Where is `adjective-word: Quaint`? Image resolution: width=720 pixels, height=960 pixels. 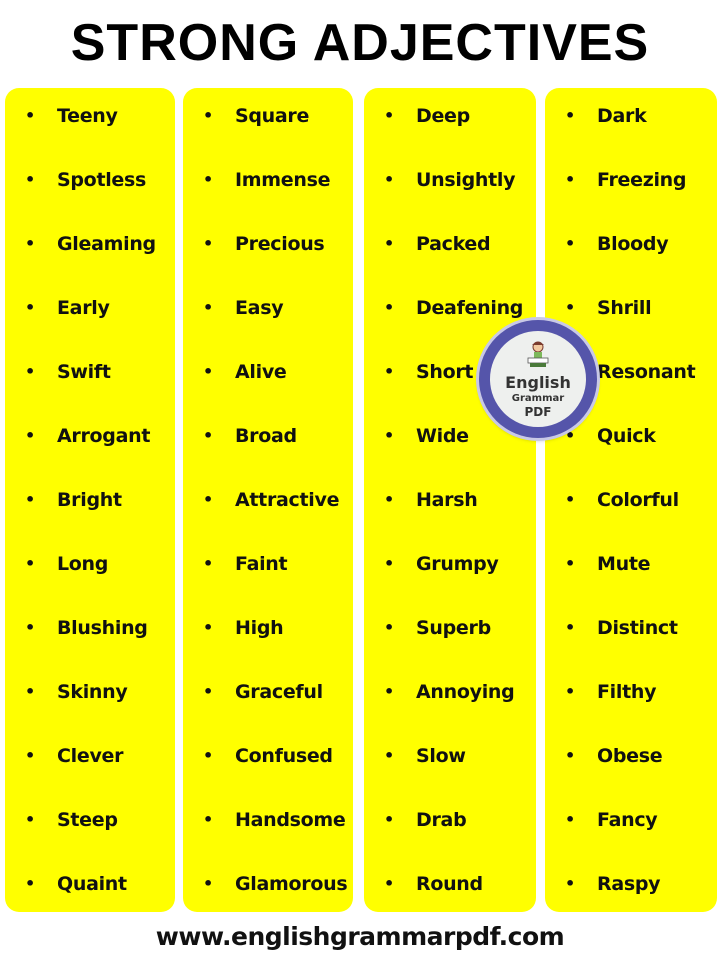 adjective-word: Quaint is located at coordinates (92, 884).